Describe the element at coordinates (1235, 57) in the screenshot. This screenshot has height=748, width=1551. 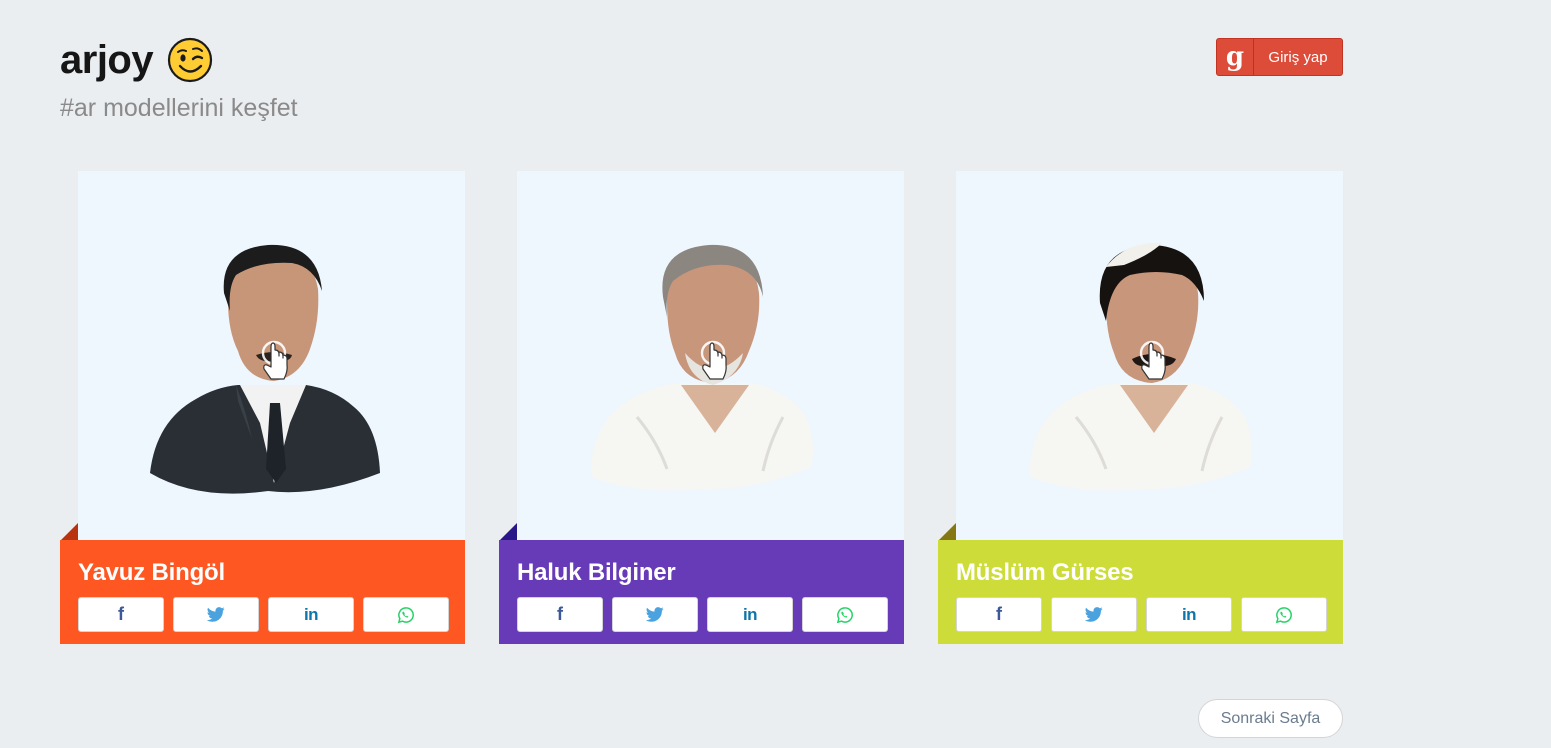
I see `google-plus-icon: g` at that location.